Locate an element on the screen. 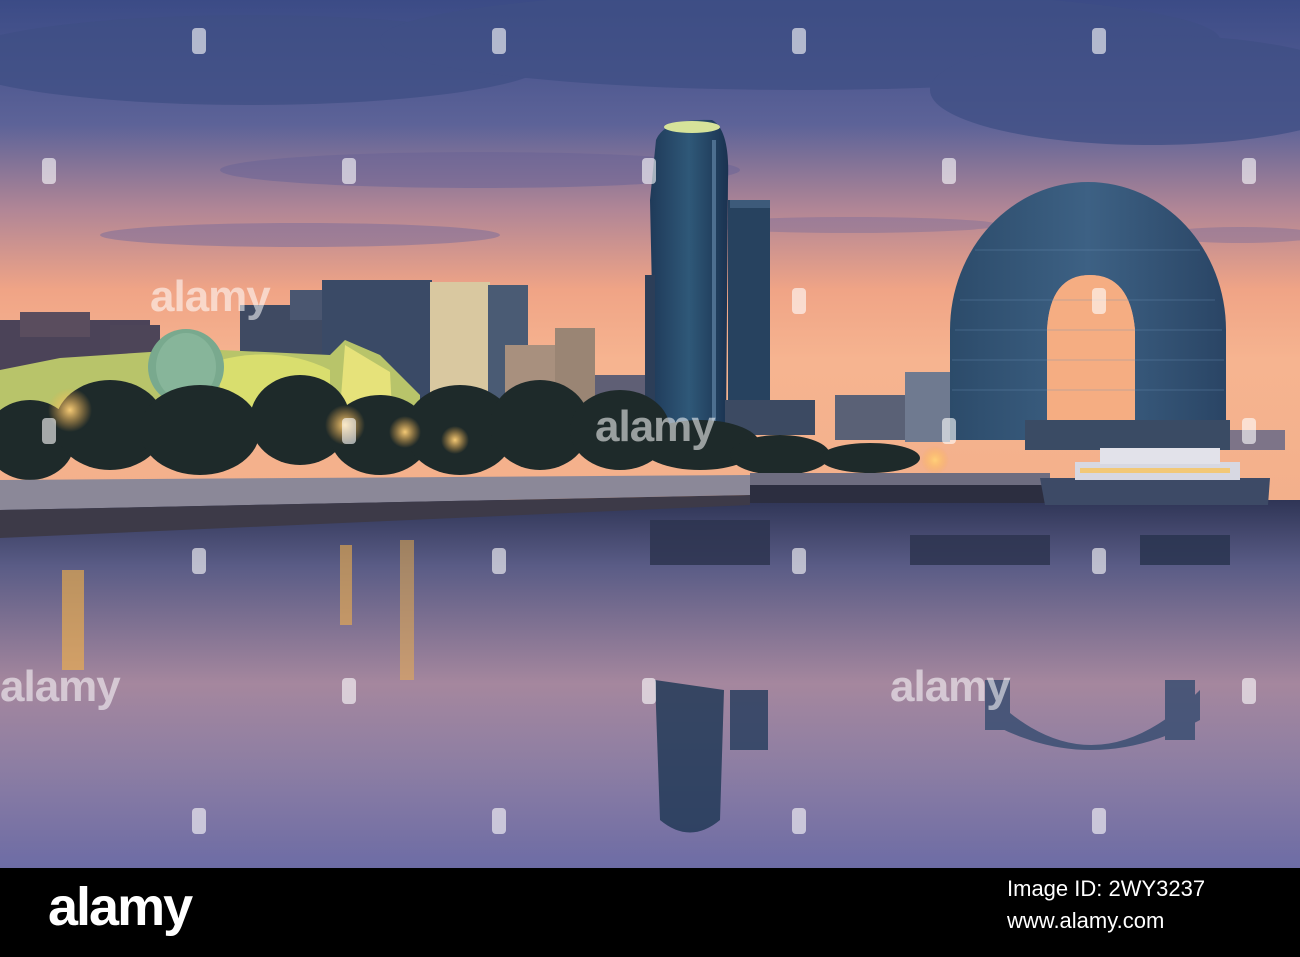 The width and height of the screenshot is (1300, 957). image-id-text: Image ID: 2WY3237 is located at coordinates (1106, 888).